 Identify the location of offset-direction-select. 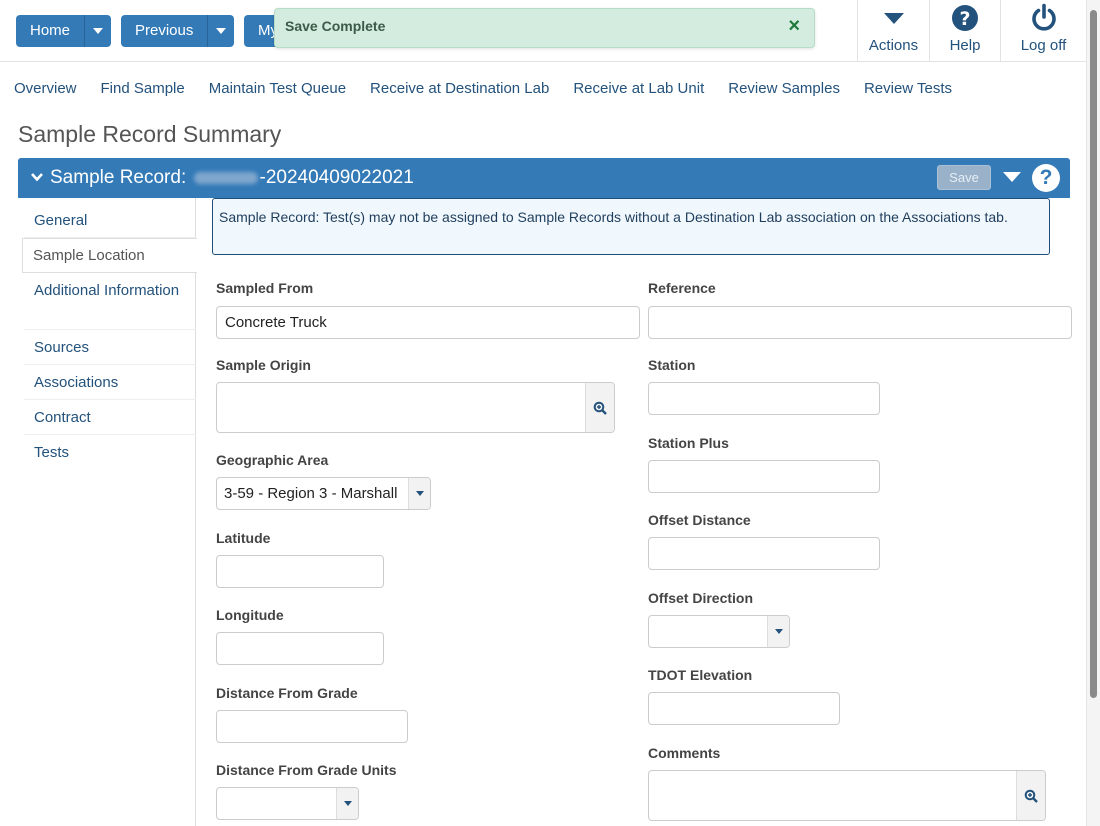
(719, 631).